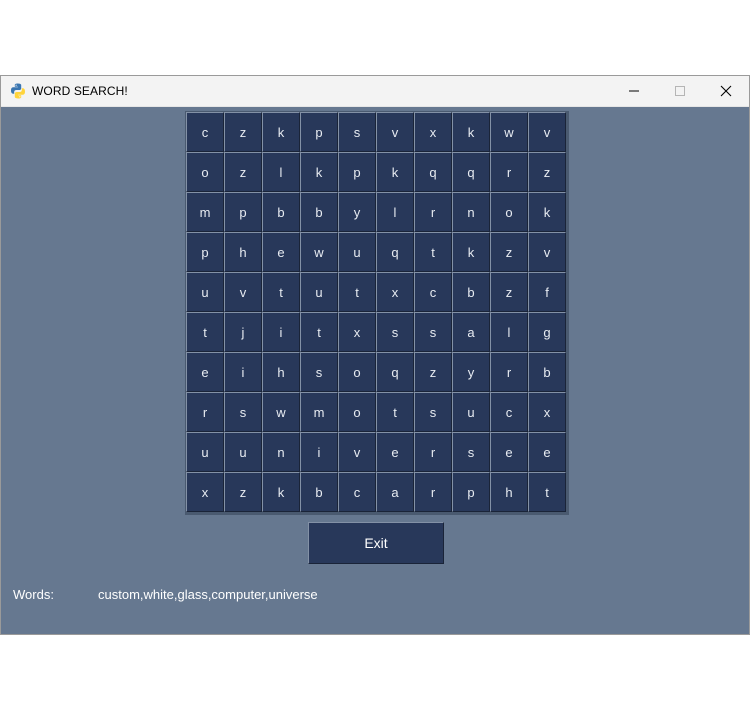 This screenshot has width=750, height=718. I want to click on letter-cell: g, so click(547, 332).